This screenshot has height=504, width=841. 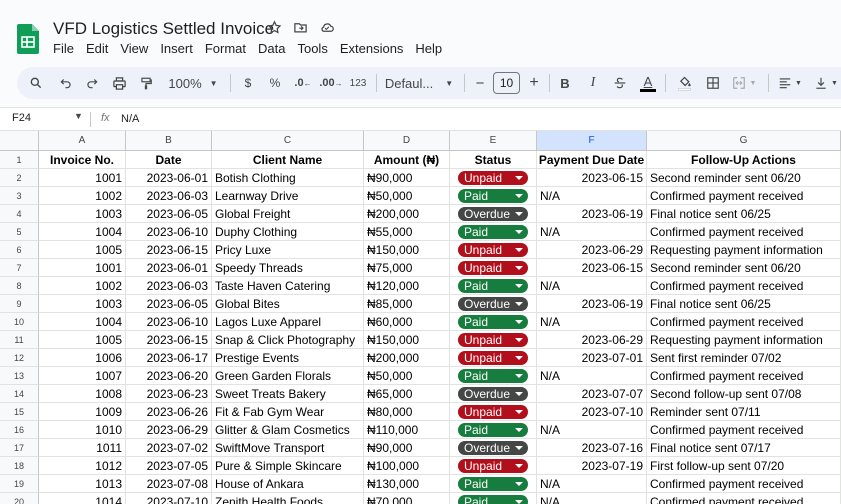 I want to click on star-icon, so click(x=274, y=27).